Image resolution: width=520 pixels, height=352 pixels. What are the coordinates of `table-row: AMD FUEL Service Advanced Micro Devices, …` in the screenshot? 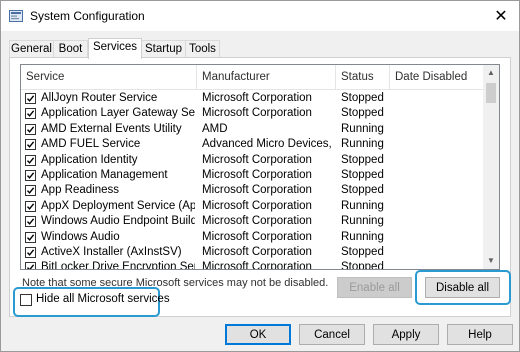 It's located at (252, 144).